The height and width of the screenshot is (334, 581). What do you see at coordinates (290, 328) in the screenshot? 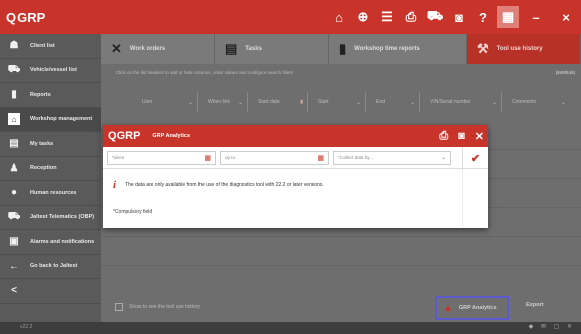
I see `status-bar: v22.2 ◆ ✉ ▢ ✕` at bounding box center [290, 328].